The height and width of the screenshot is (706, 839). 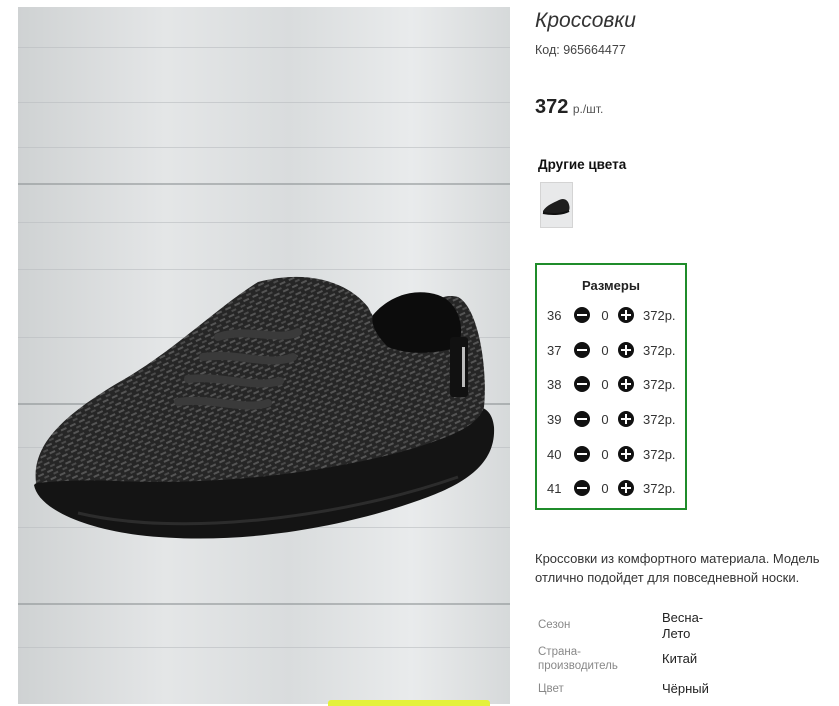 What do you see at coordinates (554, 315) in the screenshot?
I see `size-value: 36` at bounding box center [554, 315].